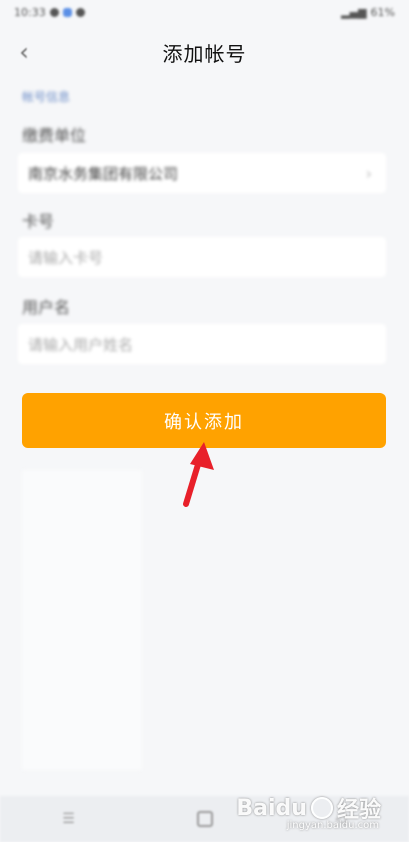  I want to click on status-bar: 10:33 ▂▄▆ 61%, so click(204, 12).